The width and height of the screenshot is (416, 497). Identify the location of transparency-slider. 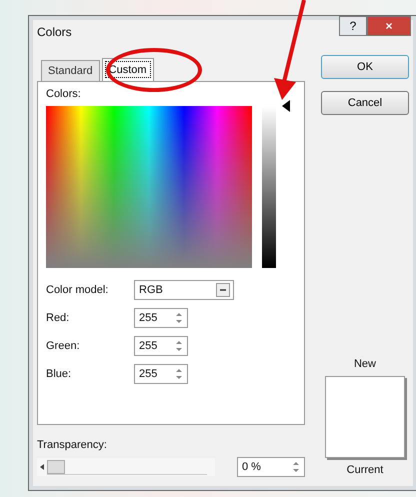
(126, 467).